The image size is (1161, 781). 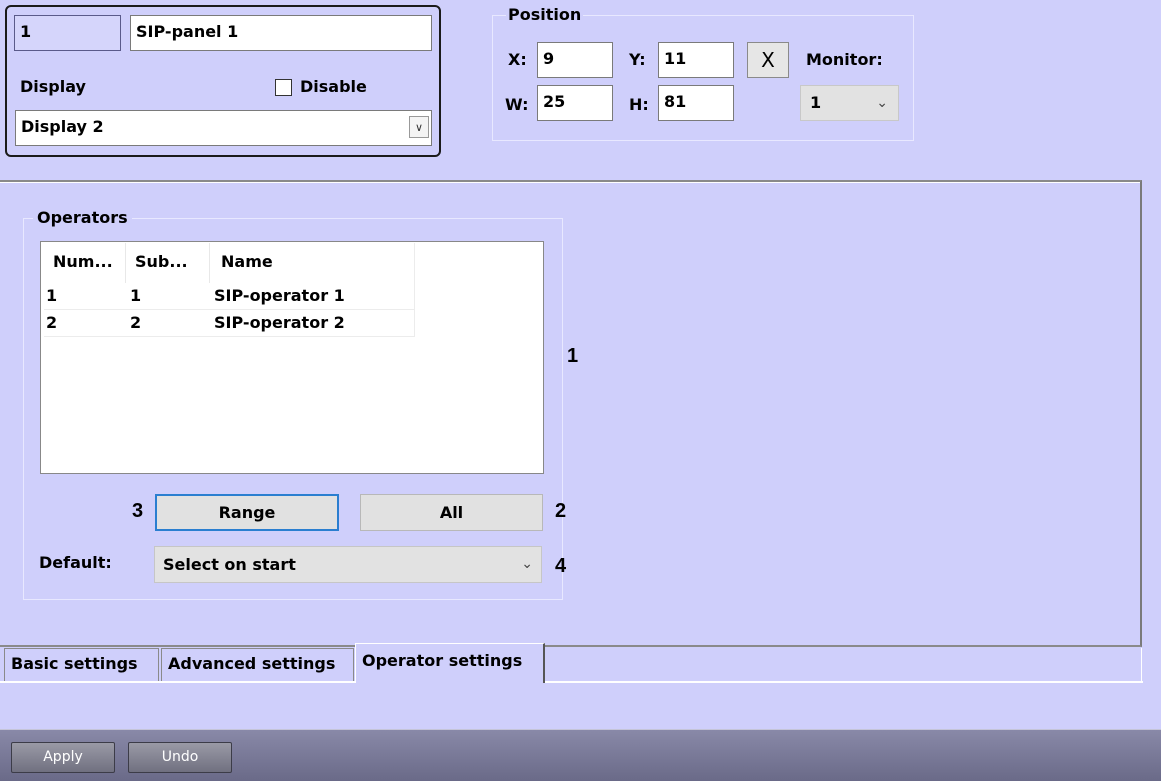 I want to click on row-name: SIP-operator 1, so click(x=279, y=295).